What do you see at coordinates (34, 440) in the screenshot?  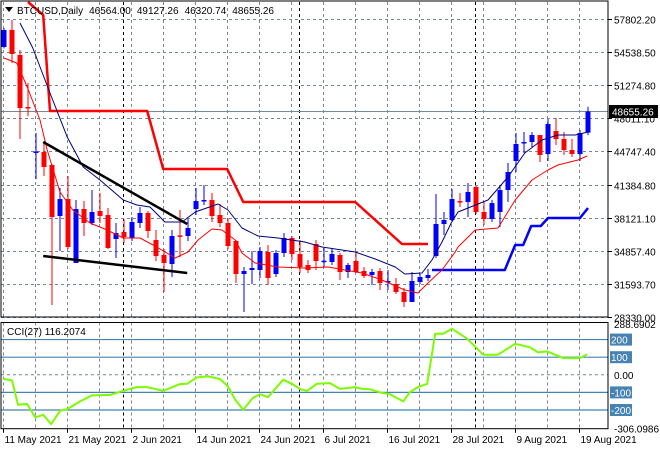 I see `time-axis-label: 11 May 2021` at bounding box center [34, 440].